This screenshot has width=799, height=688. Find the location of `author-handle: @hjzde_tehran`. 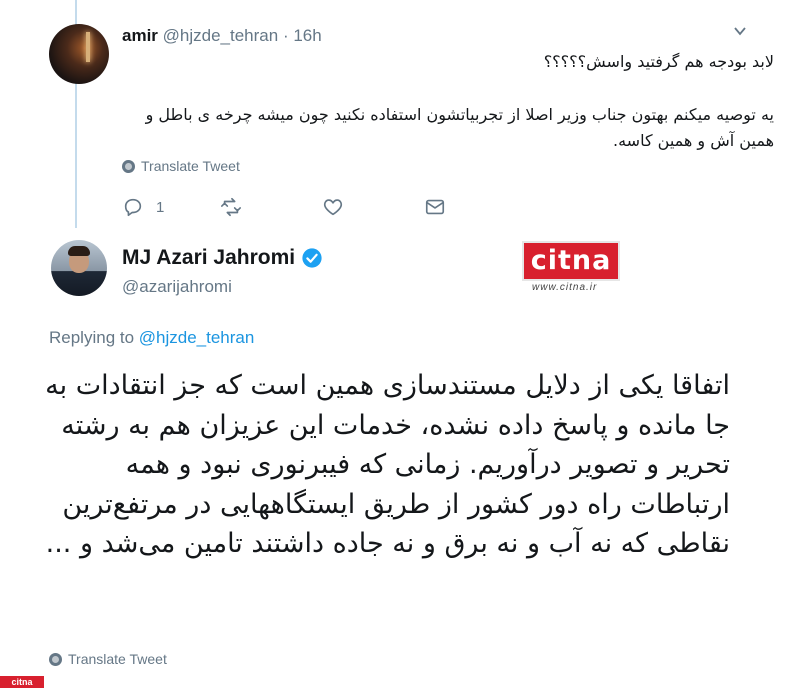

author-handle: @hjzde_tehran is located at coordinates (221, 35).